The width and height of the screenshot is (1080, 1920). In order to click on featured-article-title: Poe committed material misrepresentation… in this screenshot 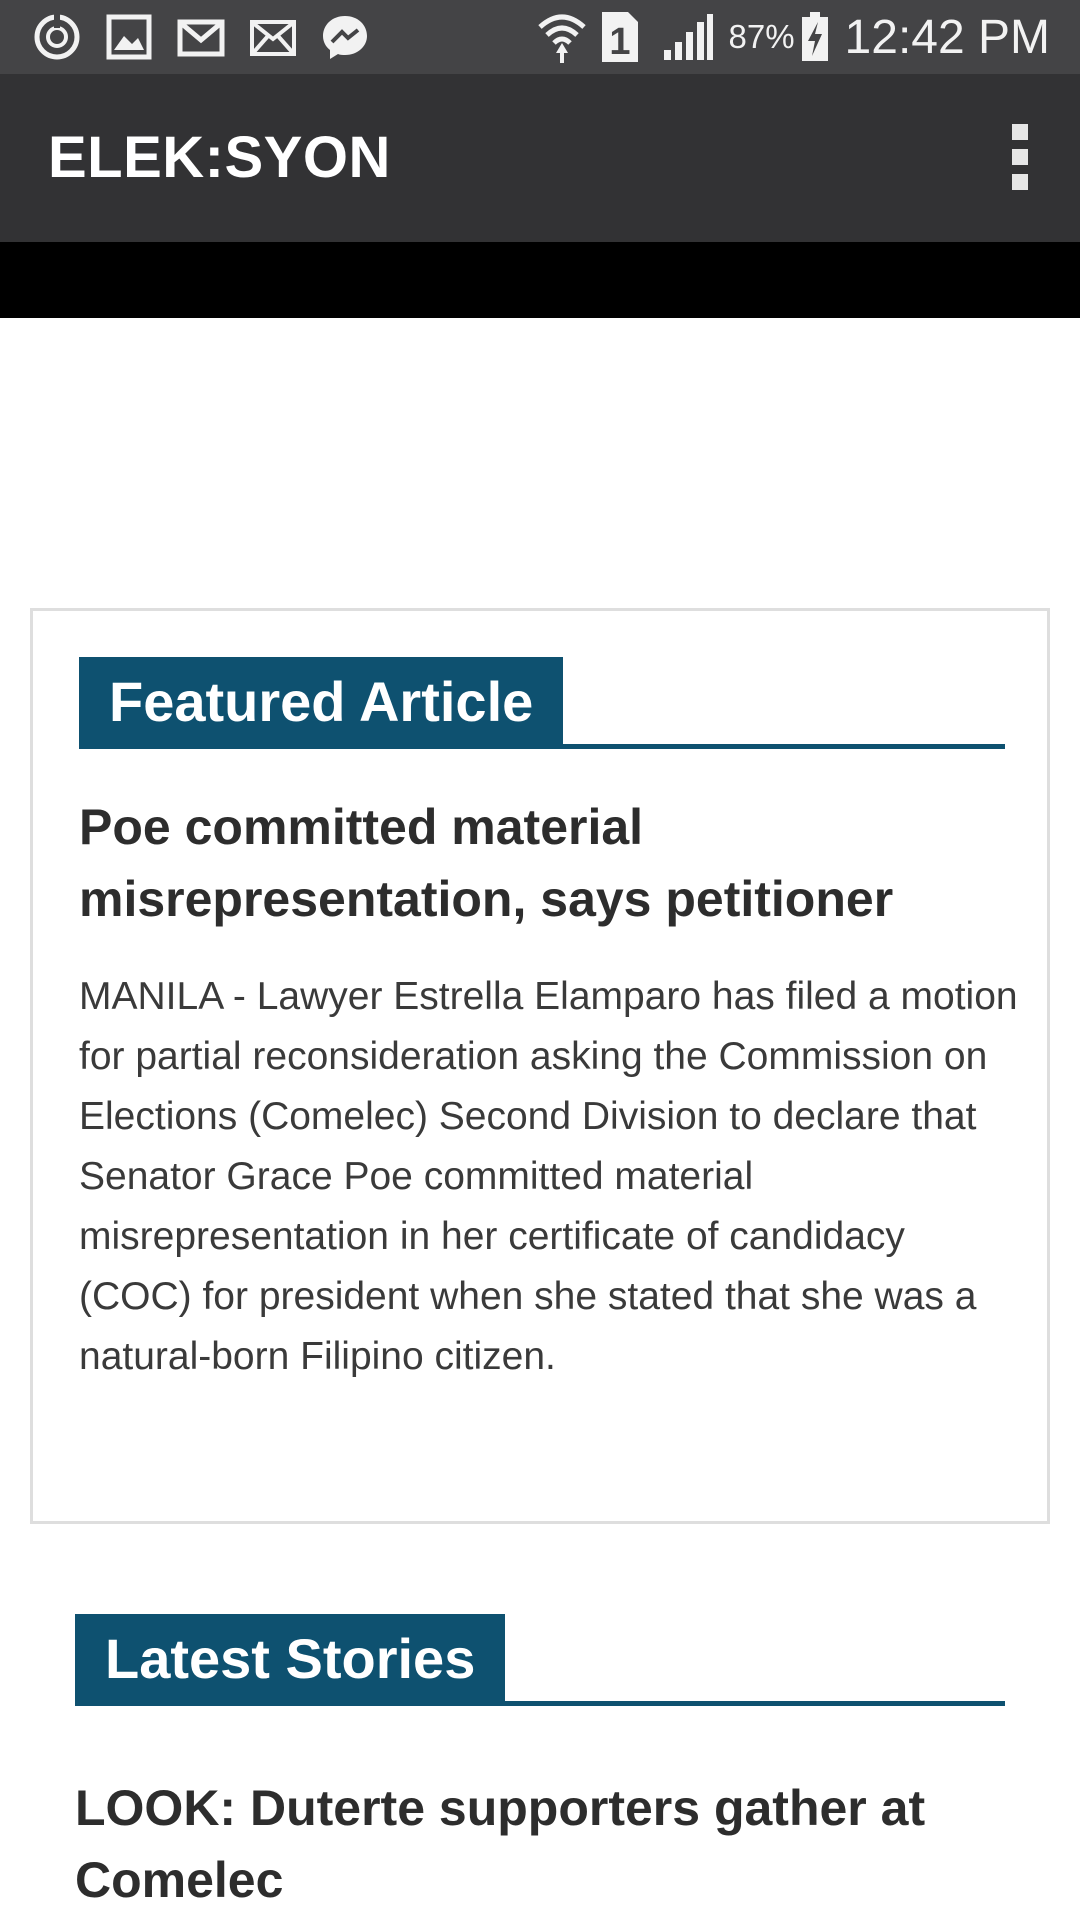, I will do `click(544, 863)`.